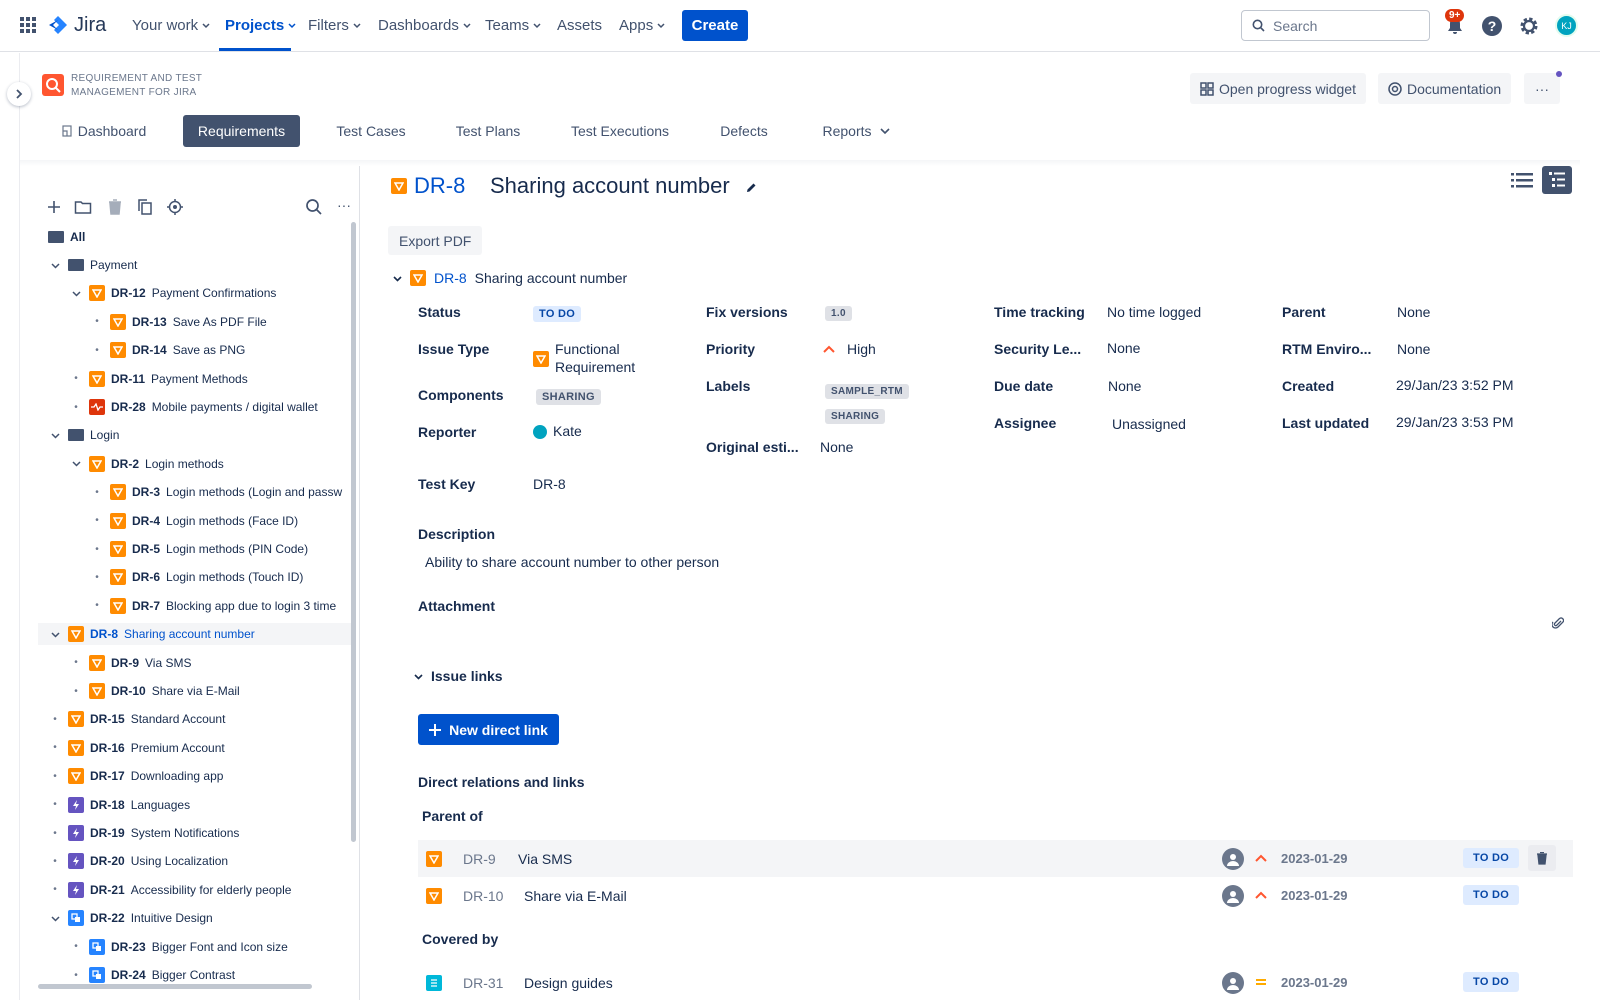 Image resolution: width=1600 pixels, height=1001 pixels. I want to click on tree-item-dr-5: • DR-5 Login methods (PIN Code), so click(222, 549).